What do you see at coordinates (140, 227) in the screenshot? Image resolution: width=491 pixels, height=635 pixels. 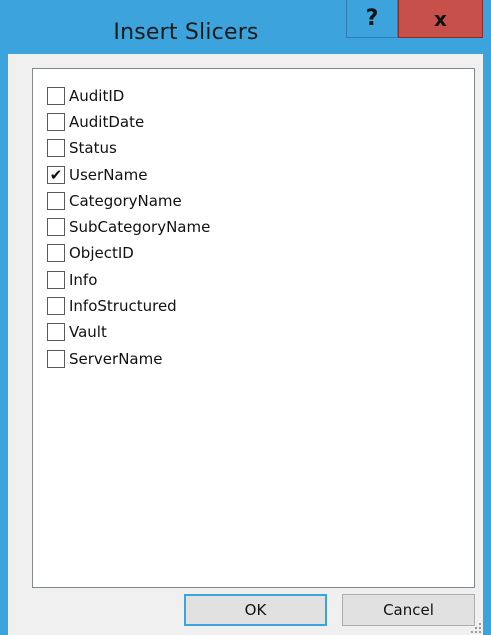 I see `list-item-label: SubCategoryName` at bounding box center [140, 227].